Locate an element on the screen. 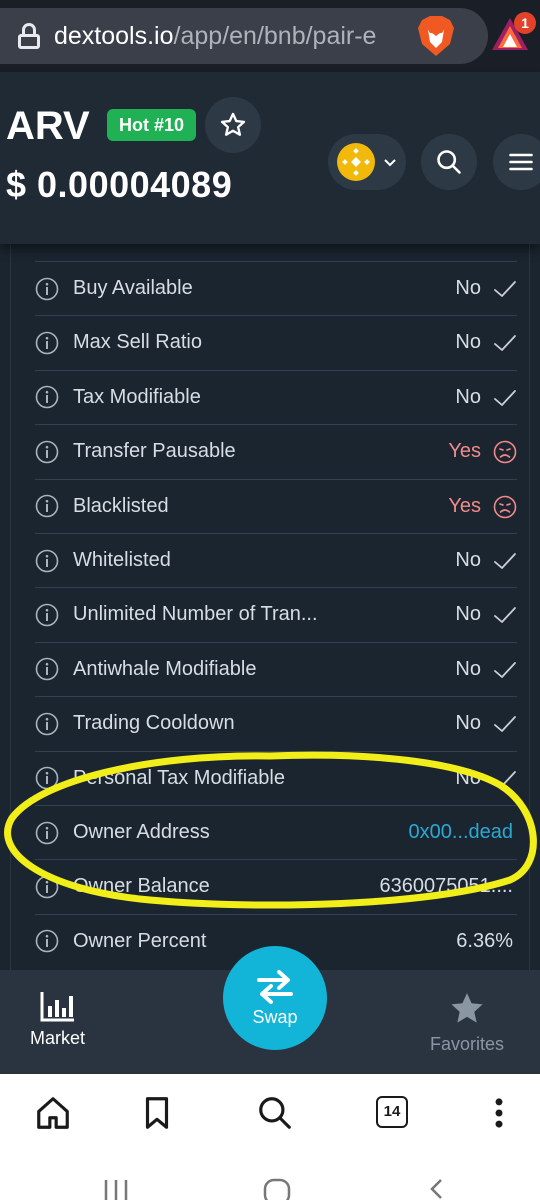  menu-button is located at coordinates (516, 162).